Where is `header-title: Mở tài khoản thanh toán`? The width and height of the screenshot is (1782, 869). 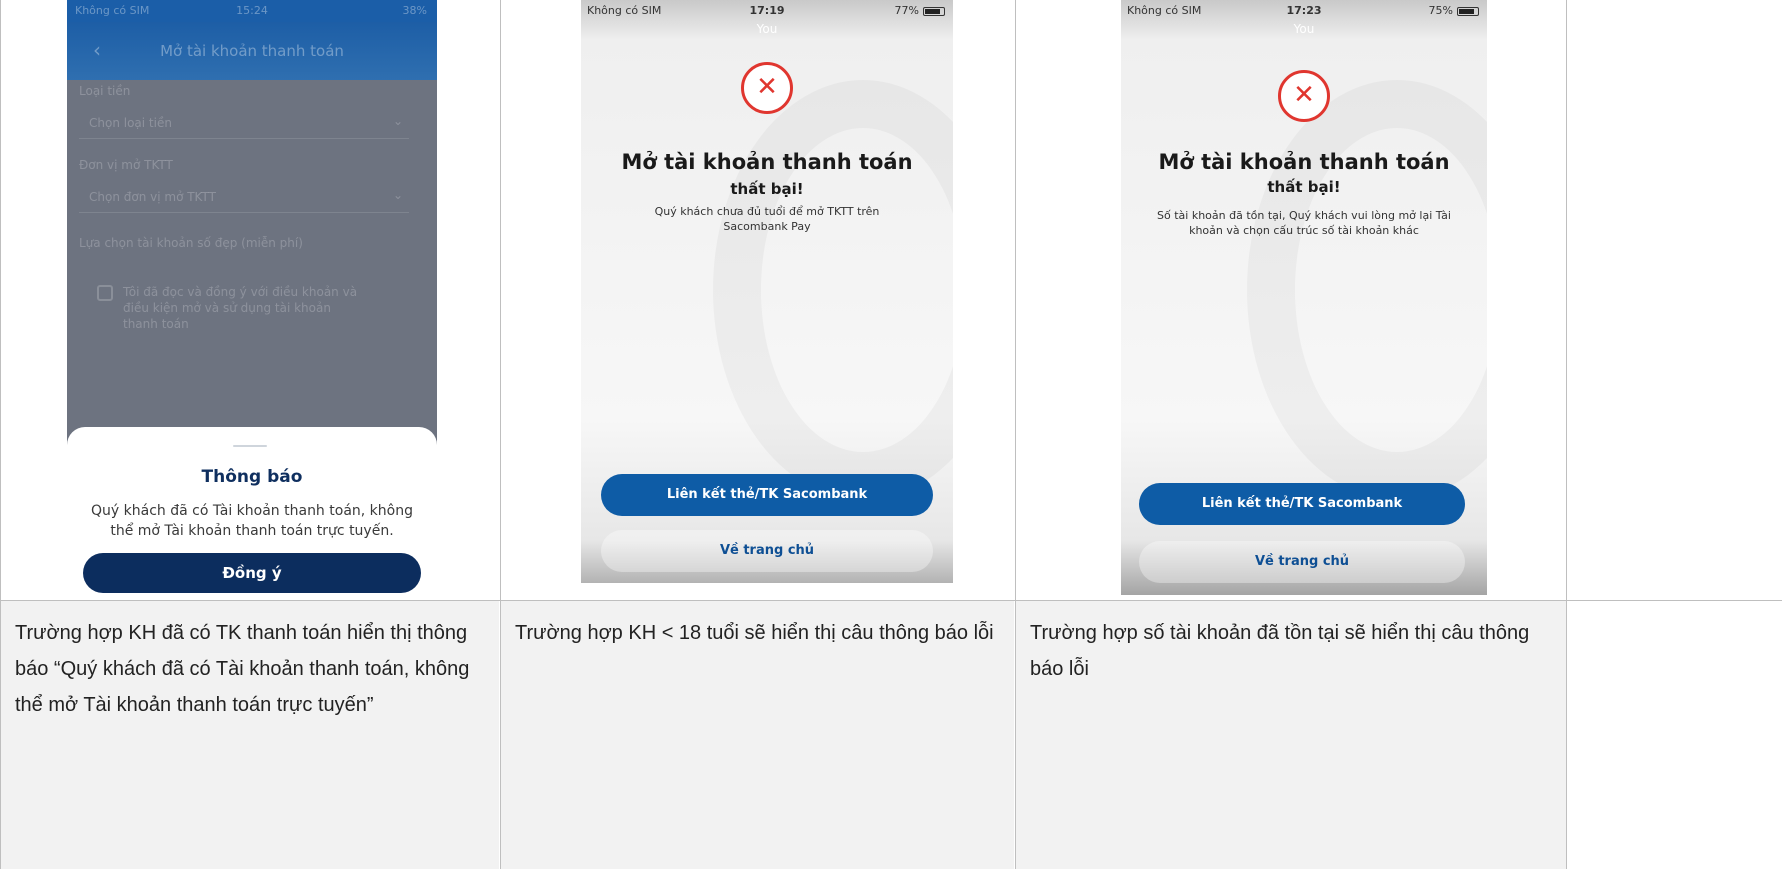 header-title: Mở tài khoản thanh toán is located at coordinates (252, 51).